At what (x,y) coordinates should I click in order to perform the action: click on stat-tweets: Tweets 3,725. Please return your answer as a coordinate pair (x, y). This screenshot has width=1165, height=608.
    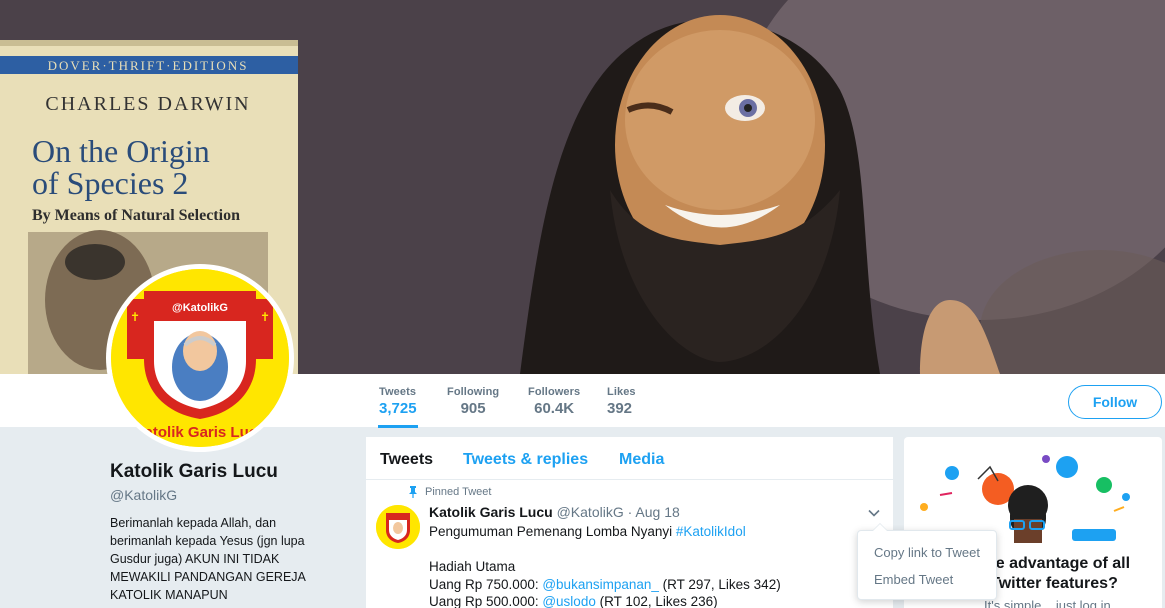
    Looking at the image, I should click on (398, 407).